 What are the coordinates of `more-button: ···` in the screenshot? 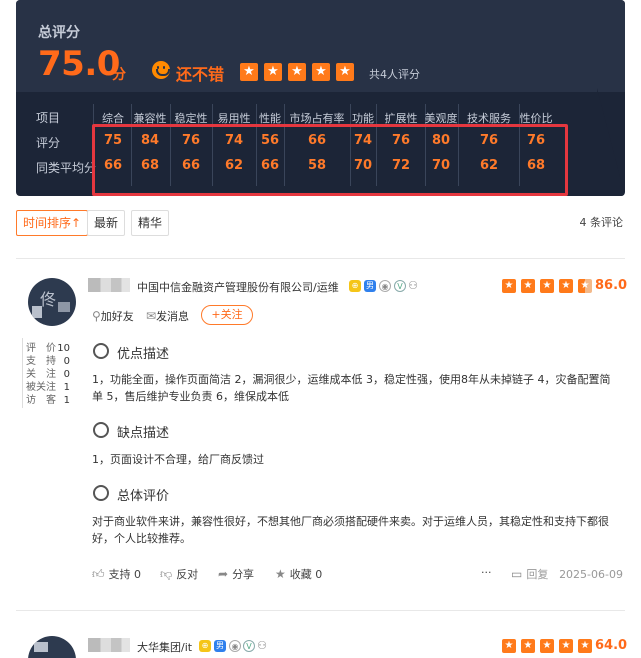 It's located at (486, 572).